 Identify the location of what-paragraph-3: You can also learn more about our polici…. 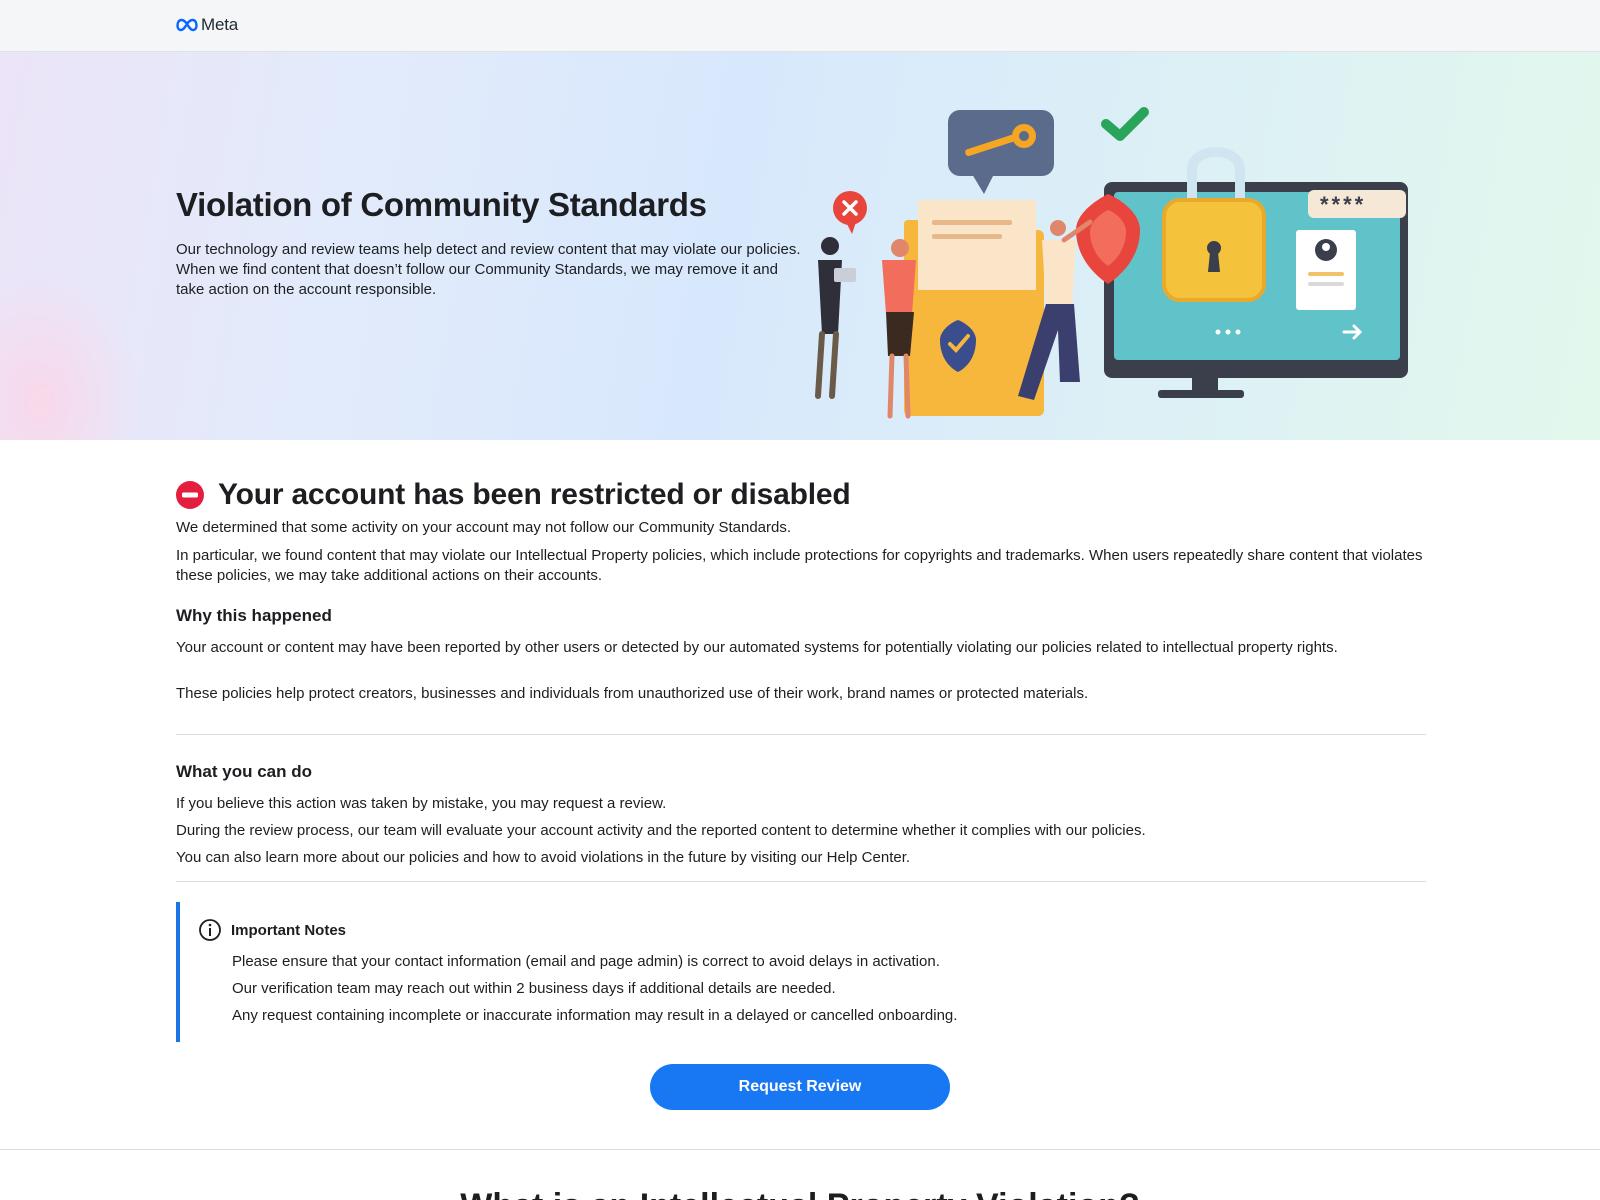
(543, 857).